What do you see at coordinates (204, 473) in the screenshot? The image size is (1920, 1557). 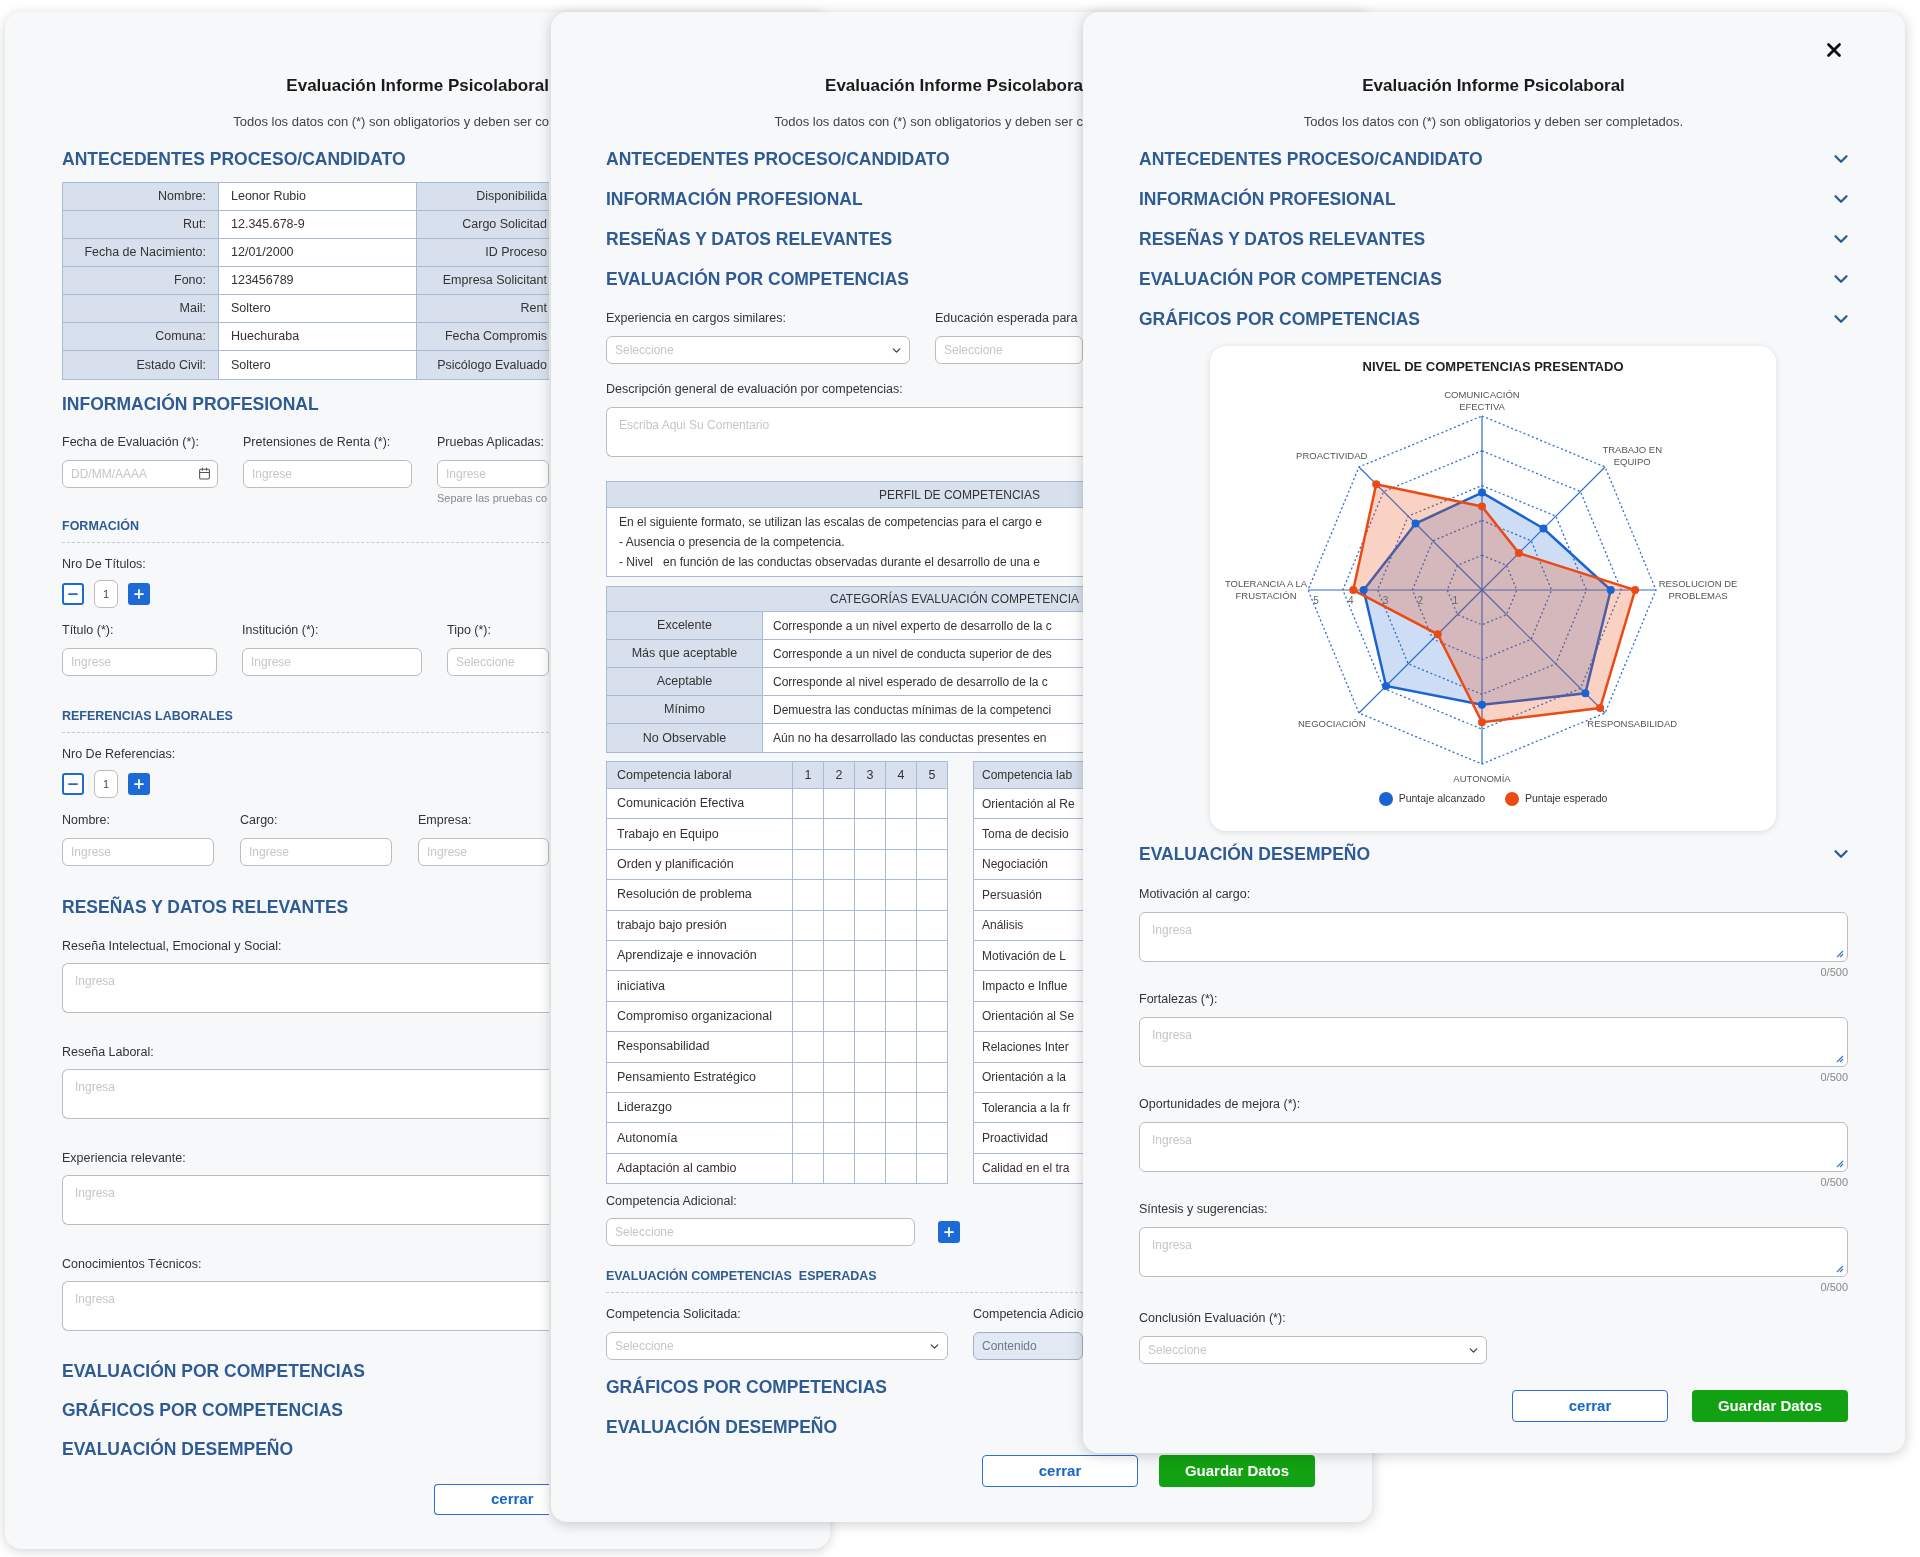 I see `calendar-icon` at bounding box center [204, 473].